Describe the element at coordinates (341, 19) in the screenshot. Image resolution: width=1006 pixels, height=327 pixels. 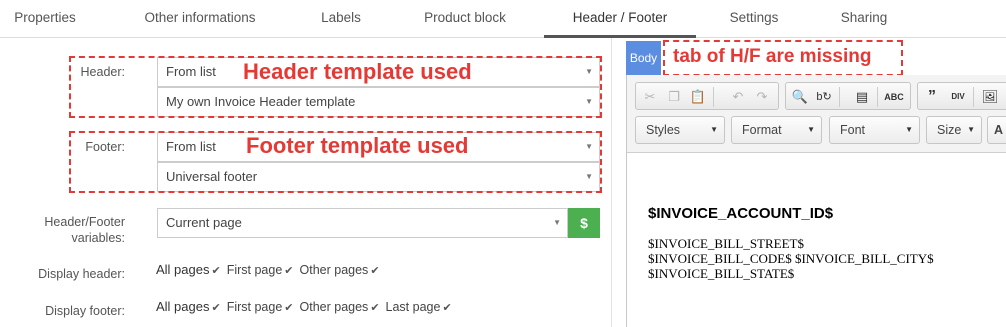
I see `tab-labels: Labels` at that location.